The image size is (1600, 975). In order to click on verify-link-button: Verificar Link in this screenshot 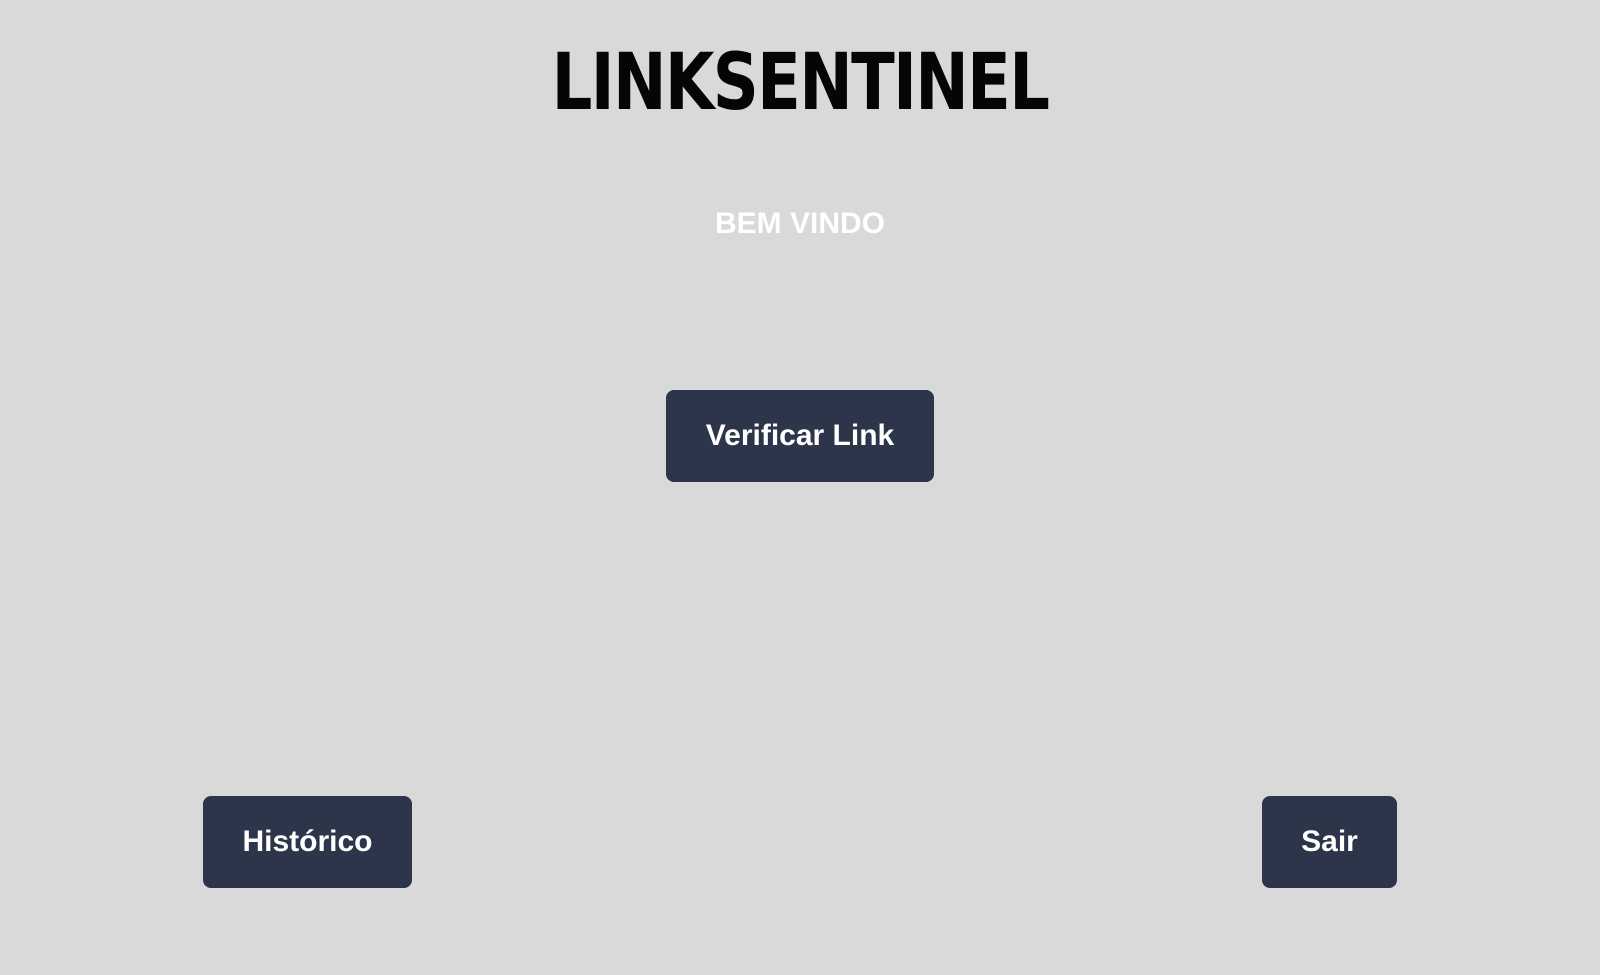, I will do `click(800, 436)`.